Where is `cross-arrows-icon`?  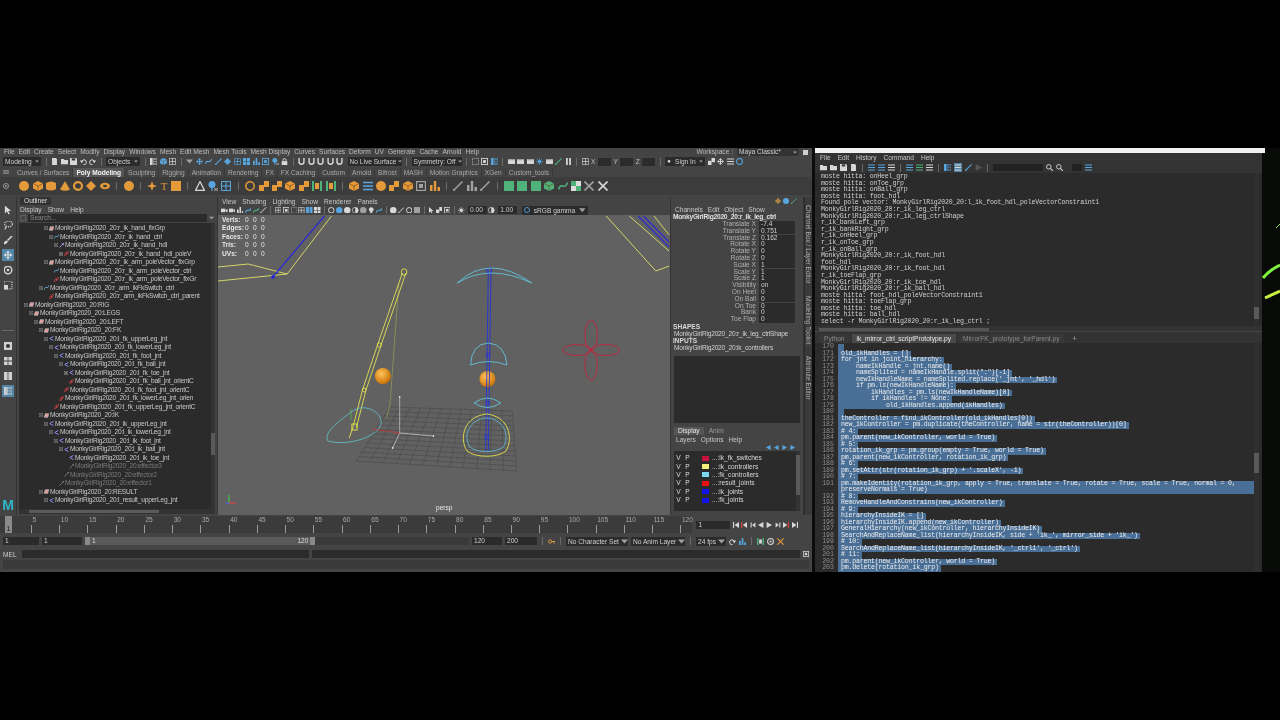 cross-arrows-icon is located at coordinates (778, 201).